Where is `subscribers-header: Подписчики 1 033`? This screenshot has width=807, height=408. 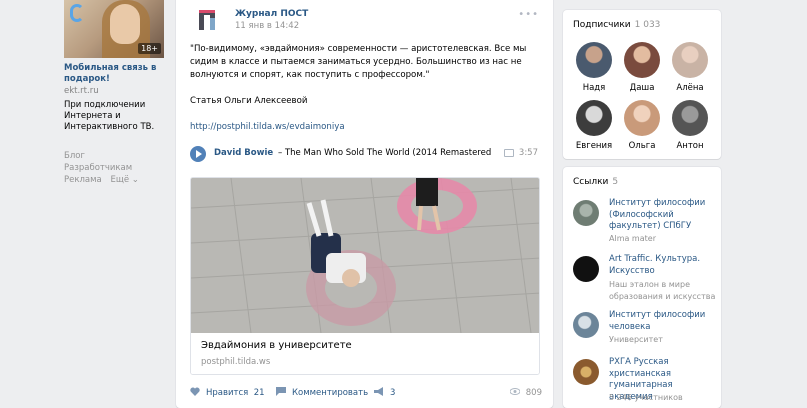 subscribers-header: Подписчики 1 033 is located at coordinates (616, 25).